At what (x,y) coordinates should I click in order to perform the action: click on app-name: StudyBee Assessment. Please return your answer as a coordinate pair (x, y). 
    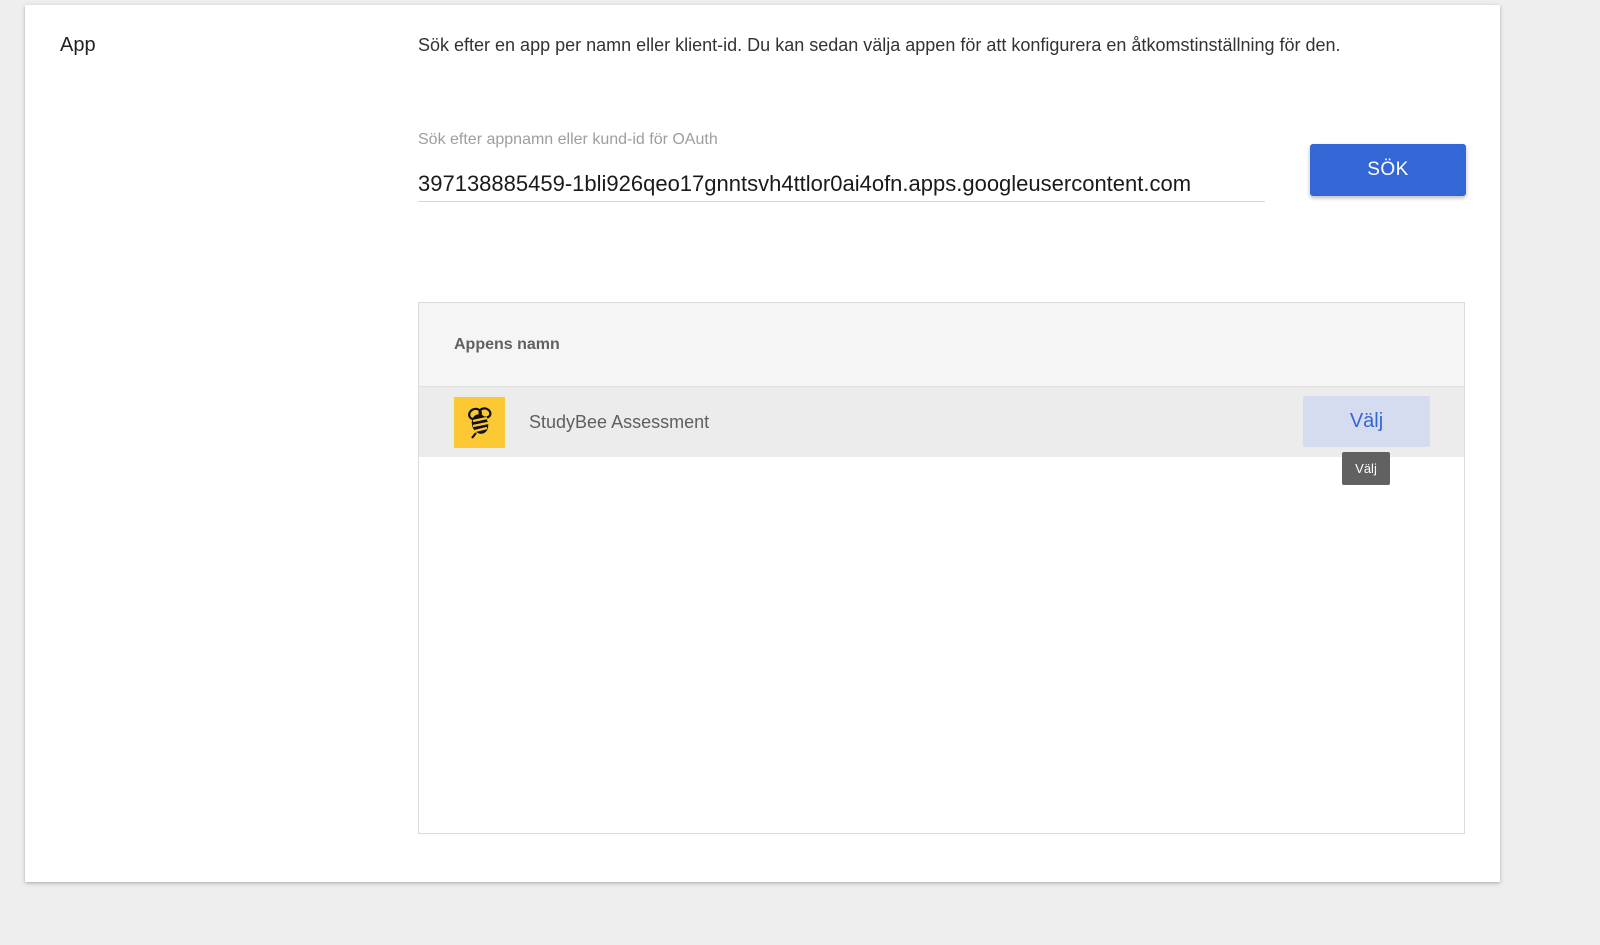
    Looking at the image, I should click on (619, 421).